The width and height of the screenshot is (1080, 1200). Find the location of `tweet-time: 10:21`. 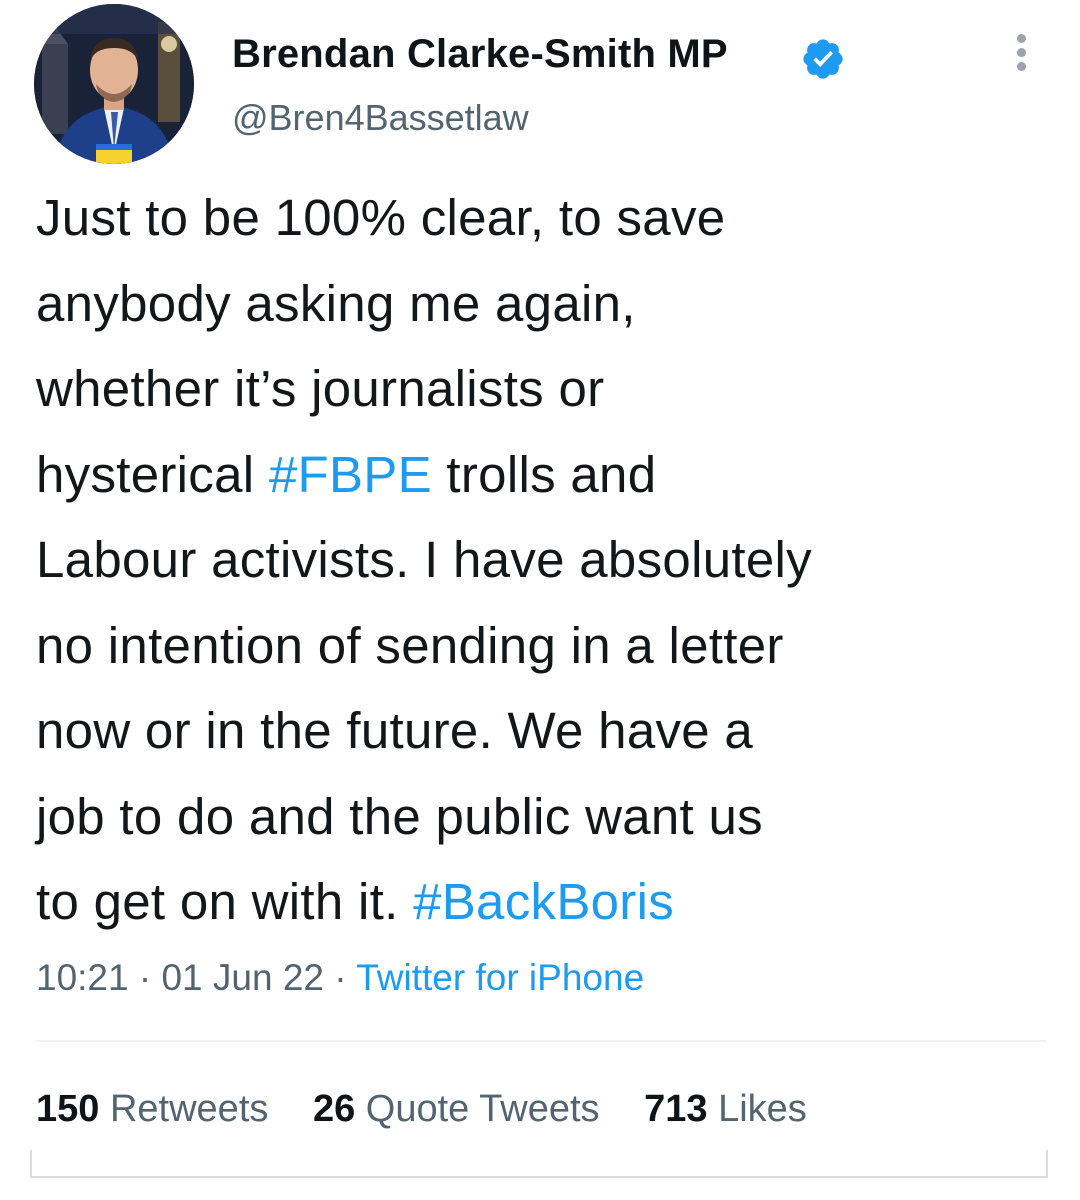

tweet-time: 10:21 is located at coordinates (82, 977).